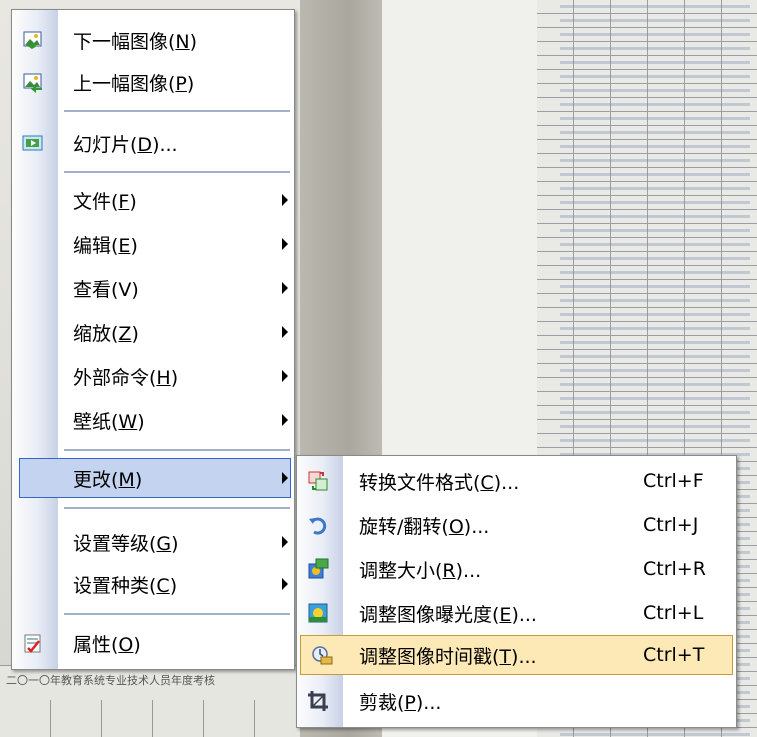 The height and width of the screenshot is (737, 757). I want to click on resize-icon, so click(318, 569).